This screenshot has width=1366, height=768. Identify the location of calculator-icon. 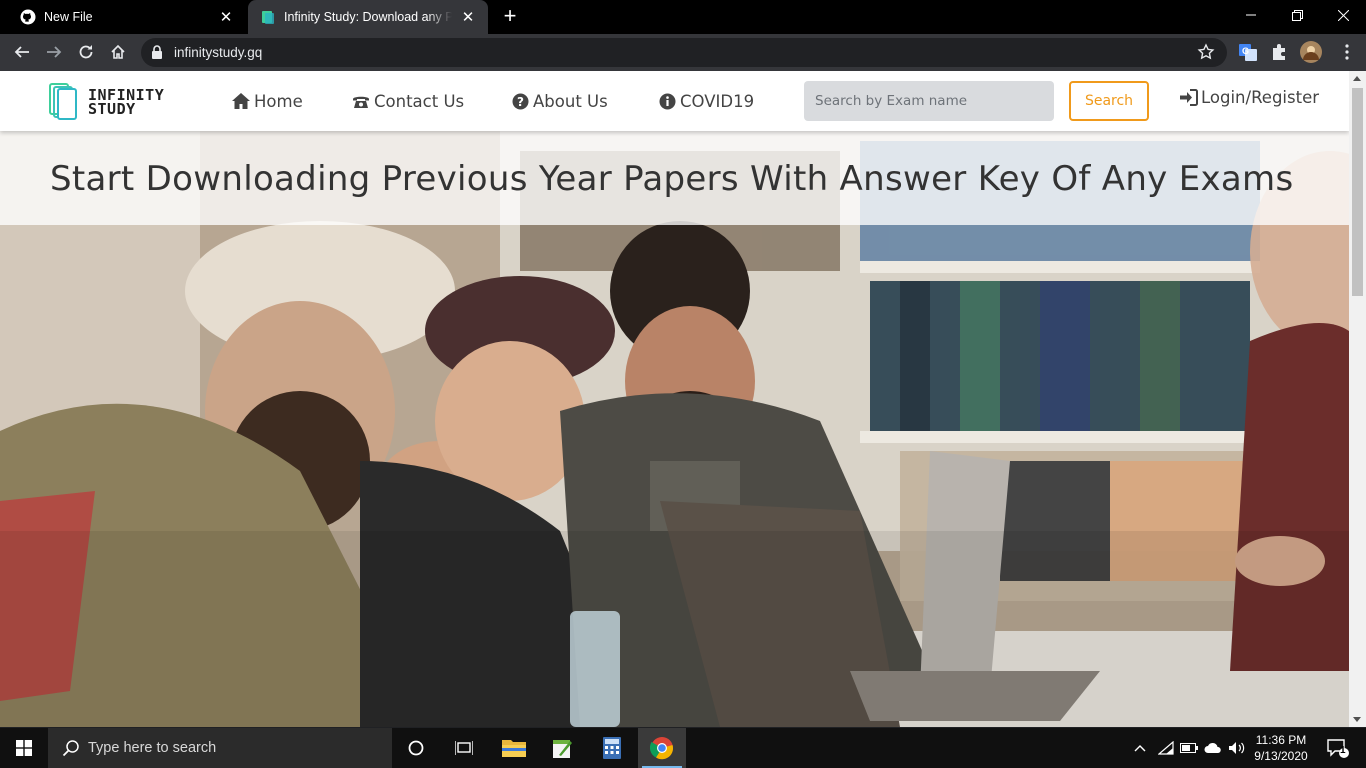
(612, 748).